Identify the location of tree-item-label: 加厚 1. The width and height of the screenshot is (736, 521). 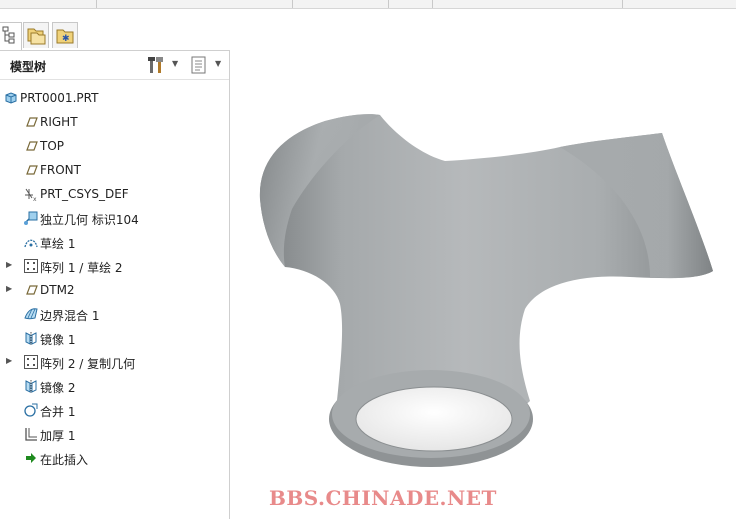
(58, 436).